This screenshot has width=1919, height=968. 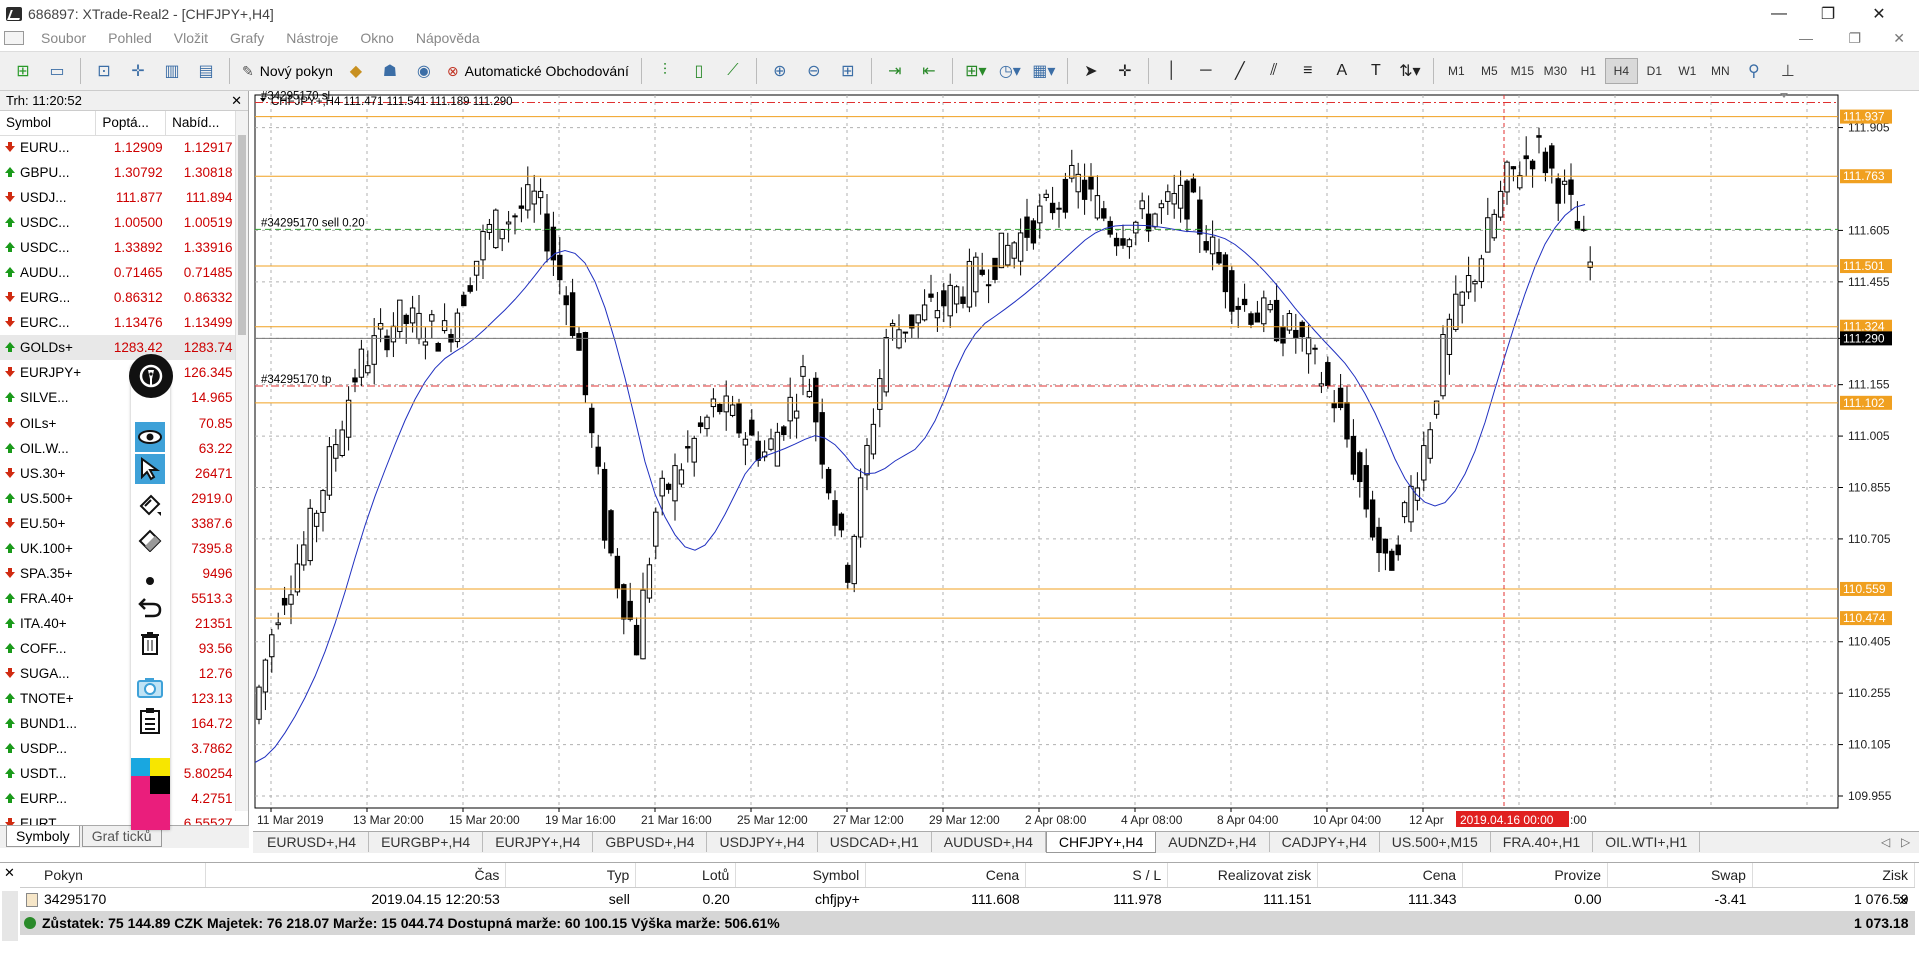 What do you see at coordinates (1720, 71) in the screenshot?
I see `timeframe-mn: MN` at bounding box center [1720, 71].